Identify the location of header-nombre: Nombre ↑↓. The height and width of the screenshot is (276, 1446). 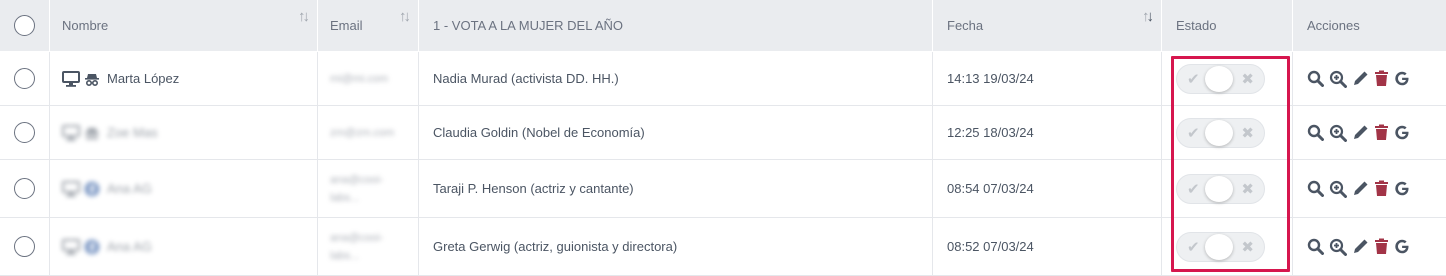
(184, 25).